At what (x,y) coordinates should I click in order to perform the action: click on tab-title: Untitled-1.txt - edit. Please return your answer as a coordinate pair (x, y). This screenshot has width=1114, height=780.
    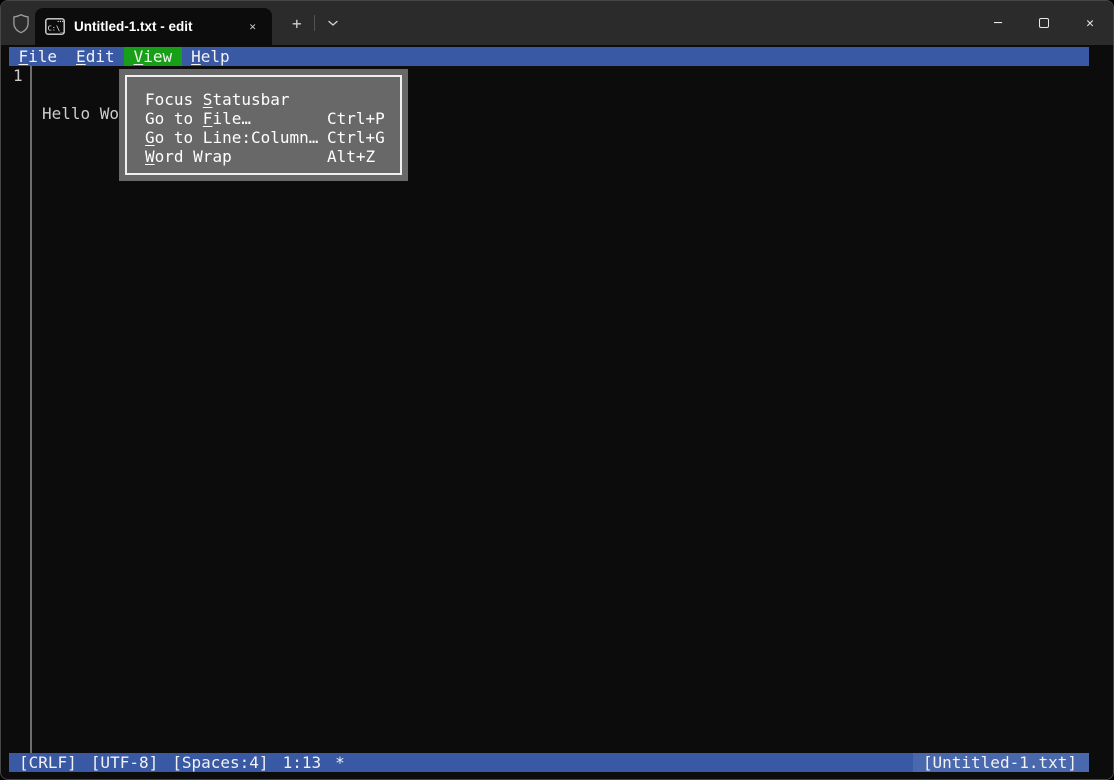
    Looking at the image, I should click on (133, 26).